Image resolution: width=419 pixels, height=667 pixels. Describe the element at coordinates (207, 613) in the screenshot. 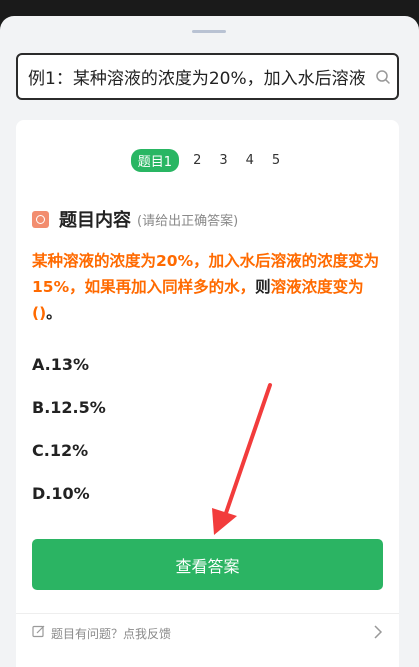

I see `divider` at that location.